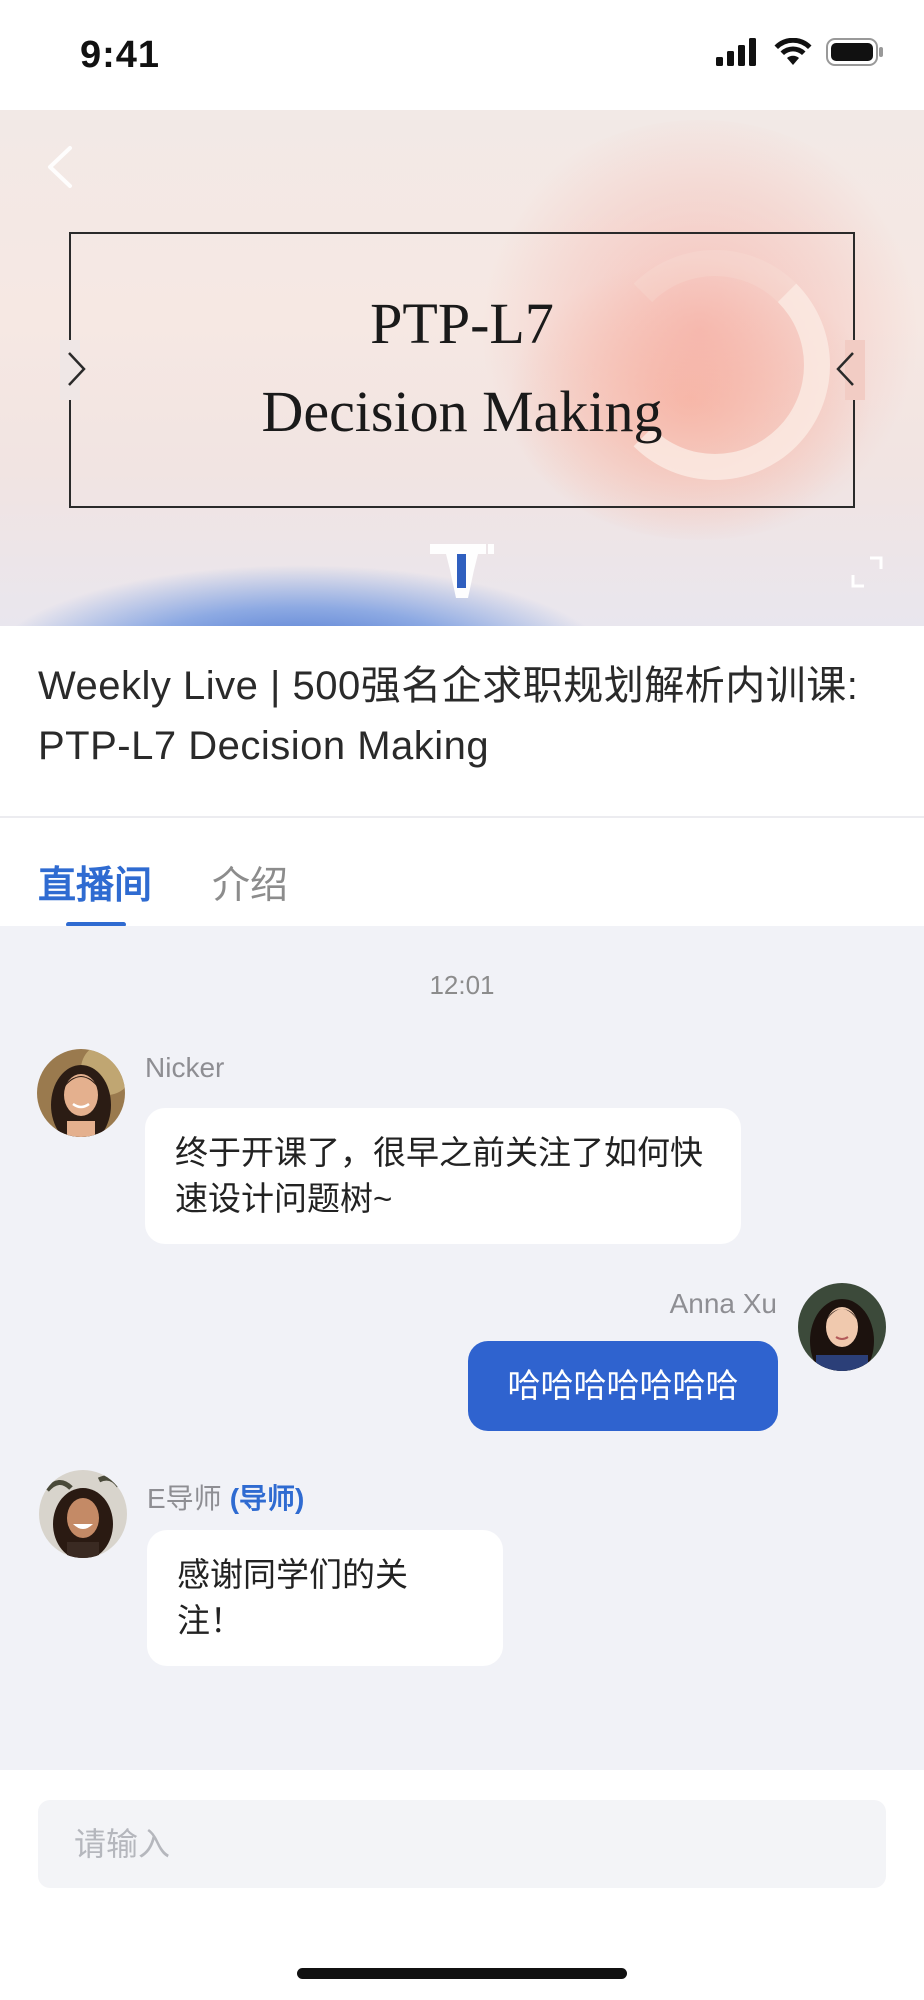 The height and width of the screenshot is (2000, 924). I want to click on chat-timestamp: 12:01, so click(462, 985).